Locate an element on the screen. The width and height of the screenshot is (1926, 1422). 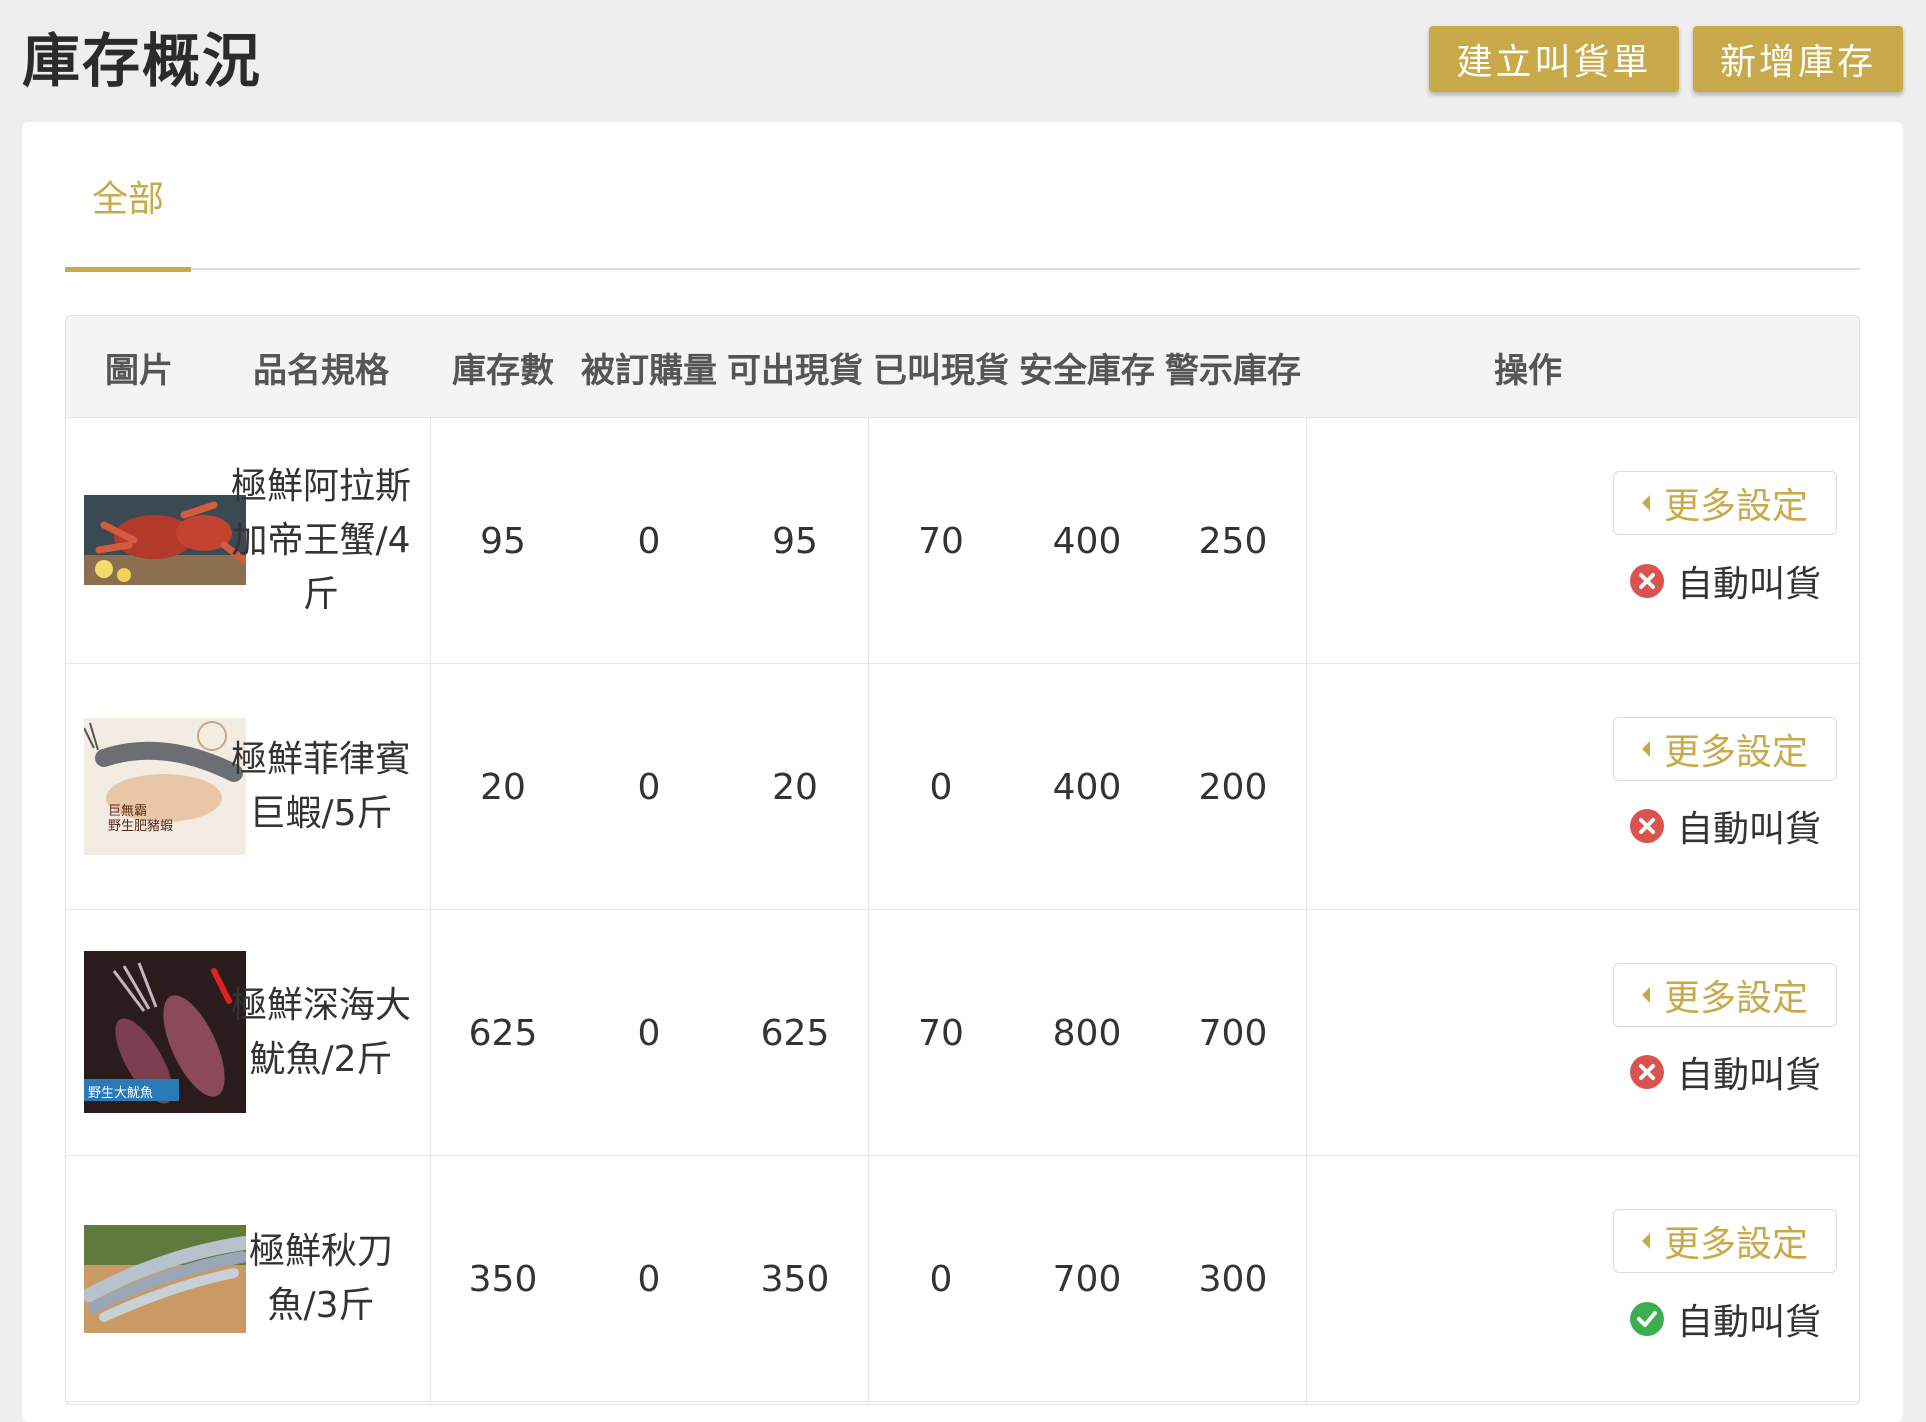
prawn-image-subtitle: 野生肥豬蝦 is located at coordinates (141, 826).